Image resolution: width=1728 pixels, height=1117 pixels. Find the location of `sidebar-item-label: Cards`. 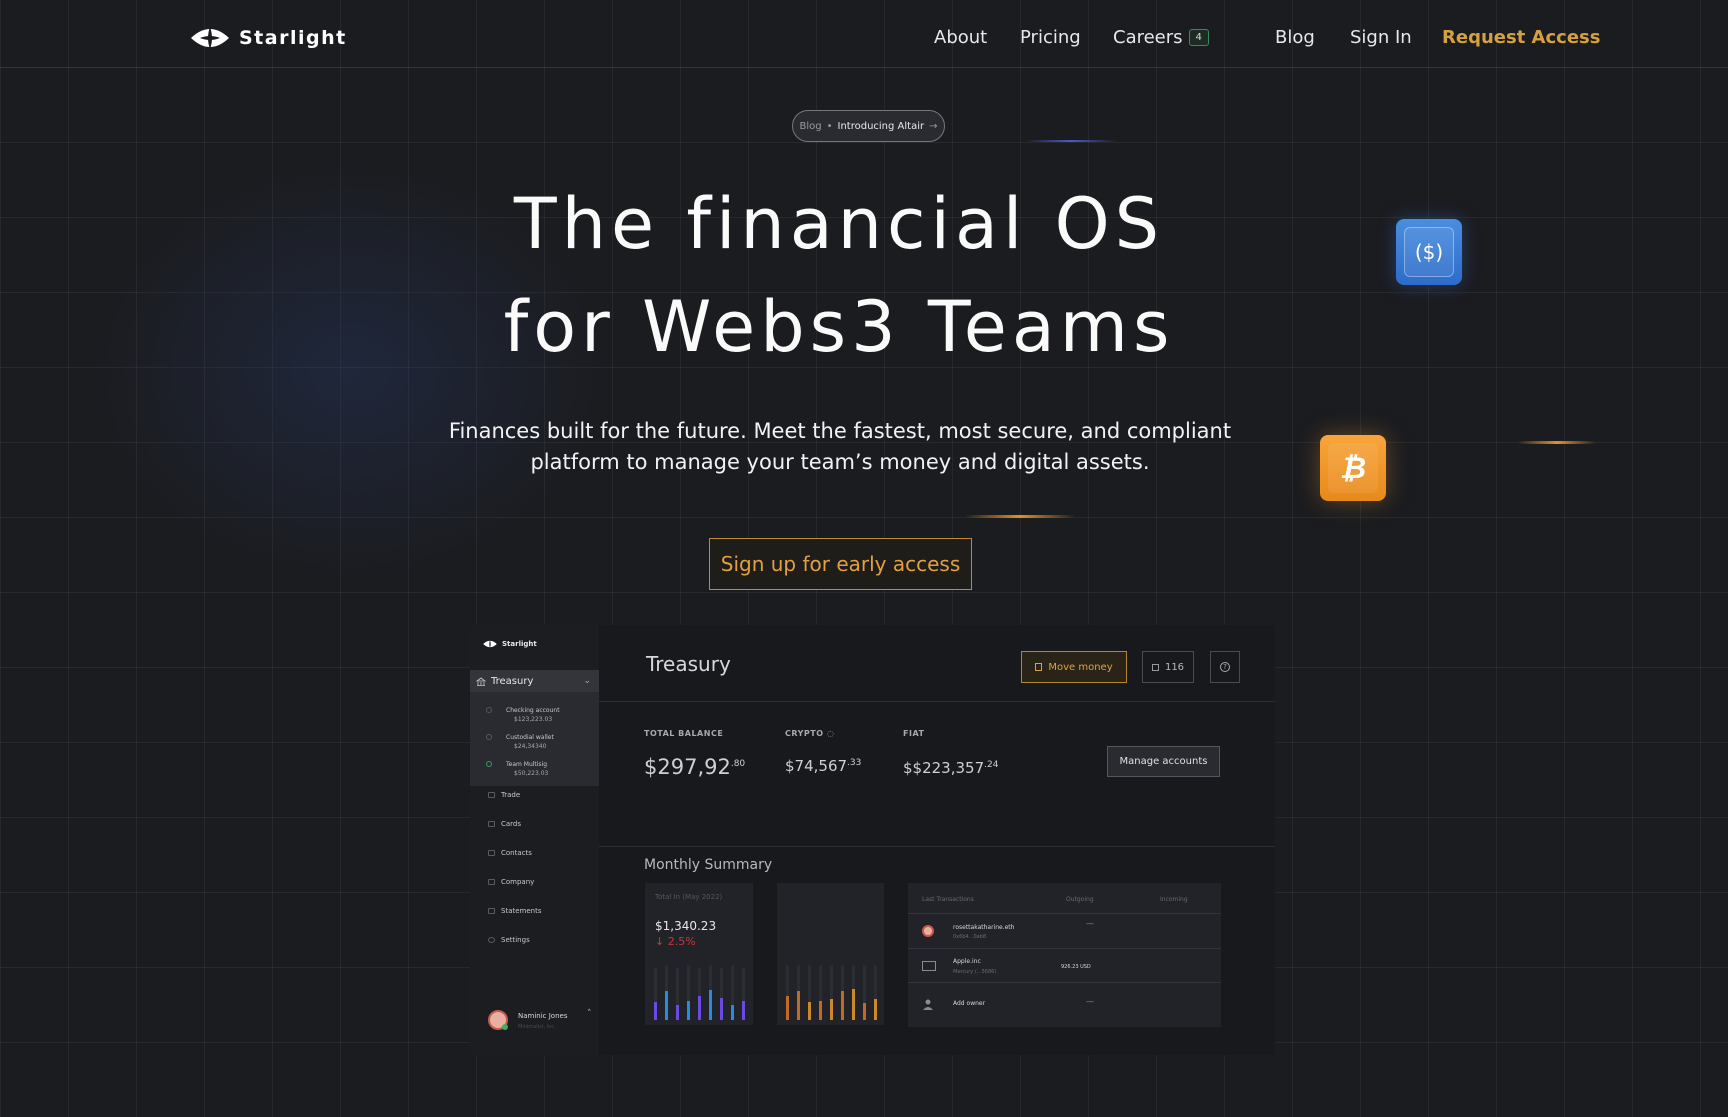

sidebar-item-label: Cards is located at coordinates (511, 824).